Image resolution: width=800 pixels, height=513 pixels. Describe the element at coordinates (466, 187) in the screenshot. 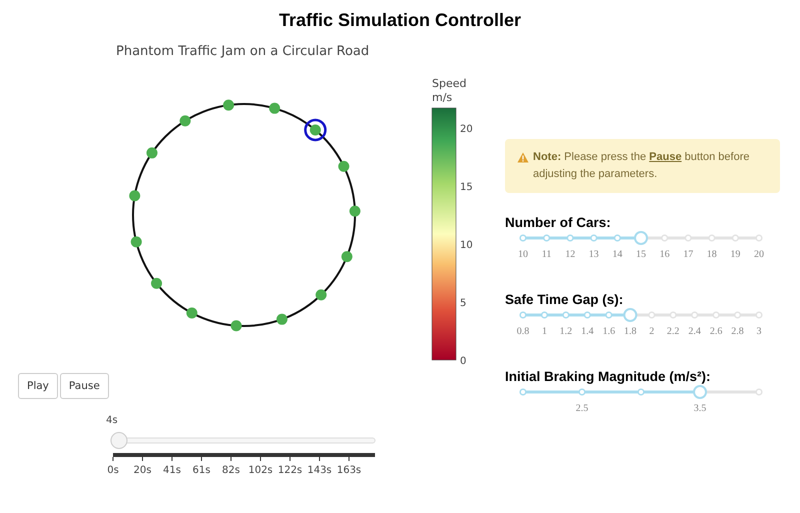

I see `colorbar-tick-label: 15` at that location.